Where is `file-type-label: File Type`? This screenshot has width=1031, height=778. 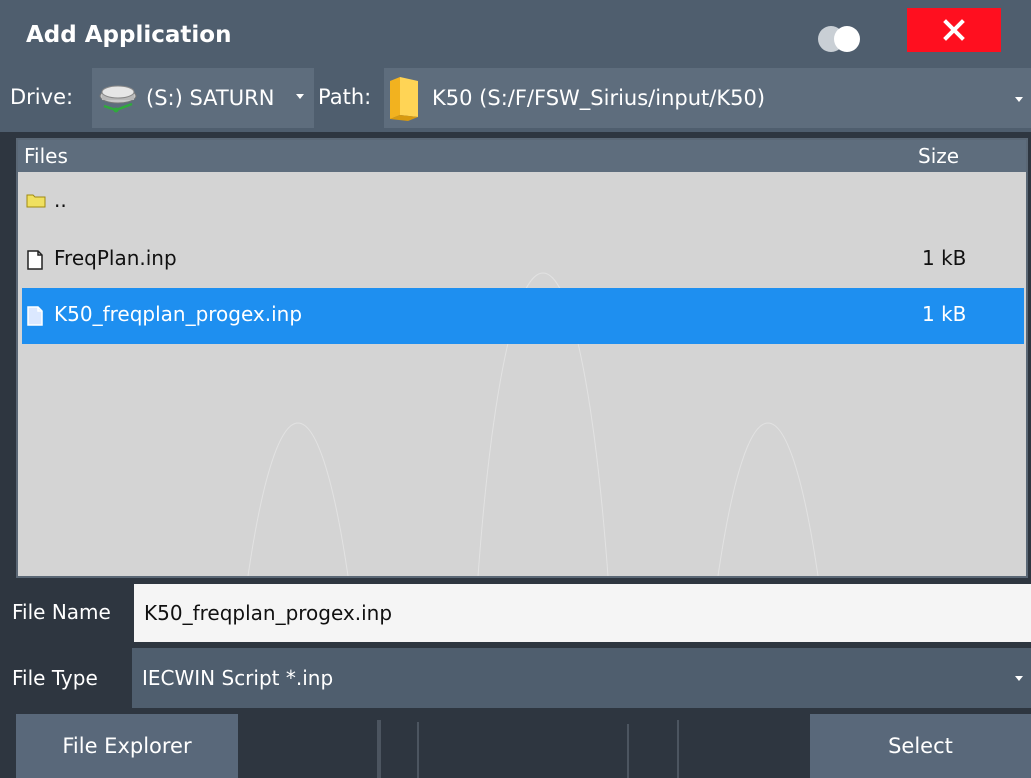
file-type-label: File Type is located at coordinates (55, 678).